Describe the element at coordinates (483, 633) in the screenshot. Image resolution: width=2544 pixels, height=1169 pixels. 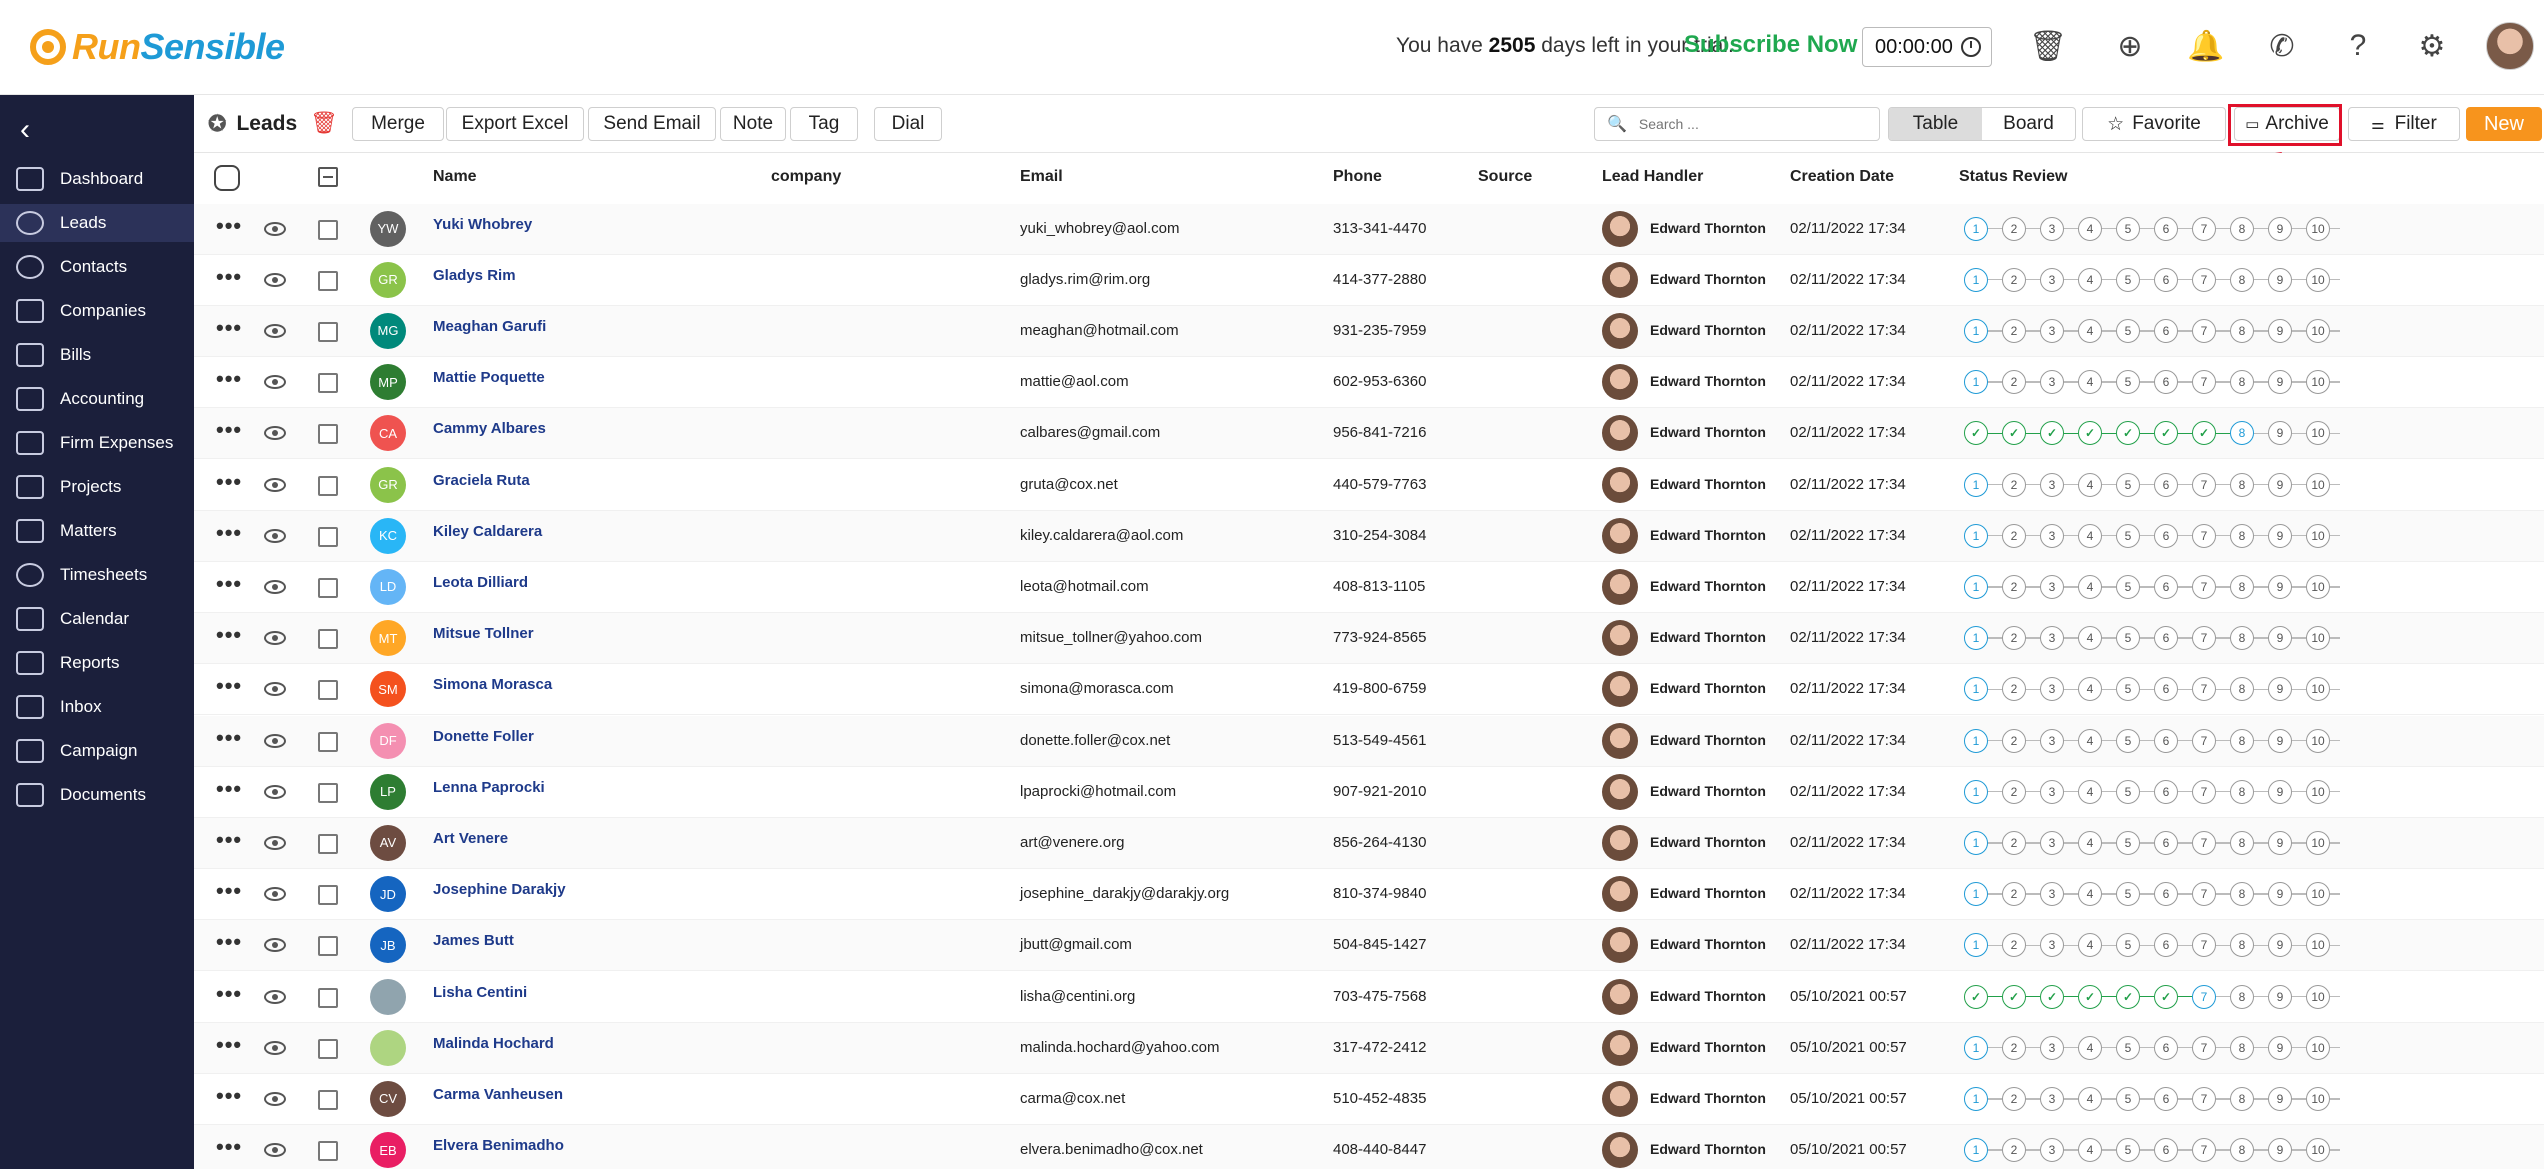
I see `lead-name-link: Mitsue Tollner` at that location.